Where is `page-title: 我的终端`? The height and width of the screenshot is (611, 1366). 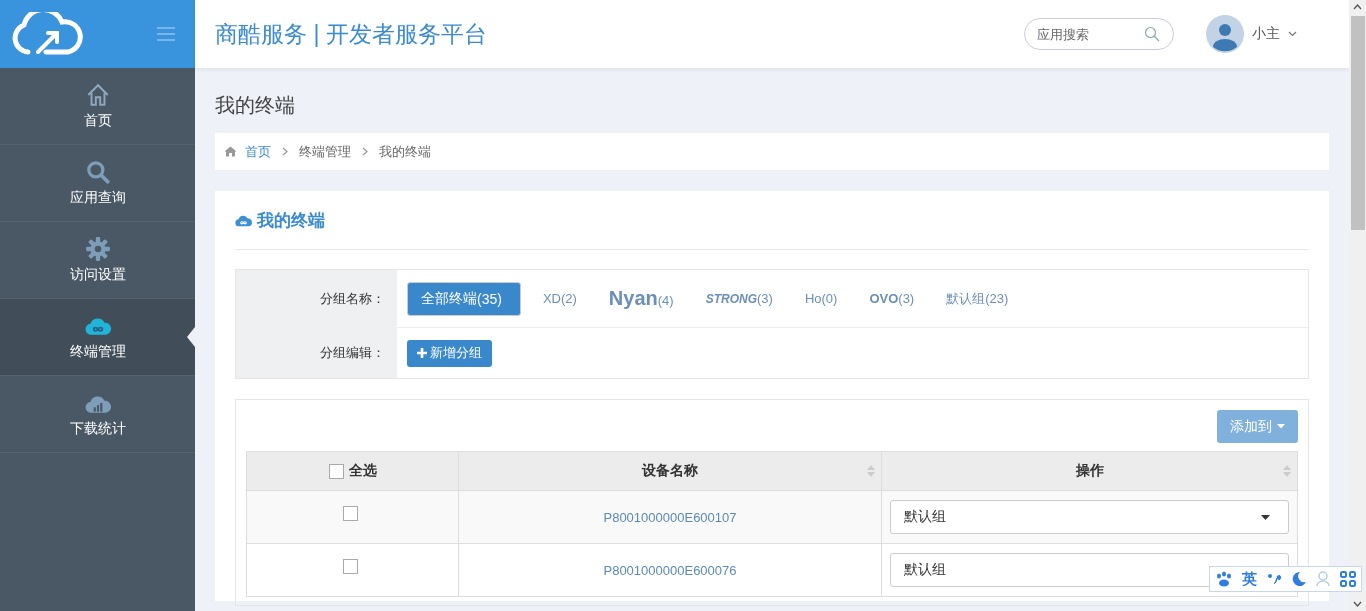
page-title: 我的终端 is located at coordinates (255, 105).